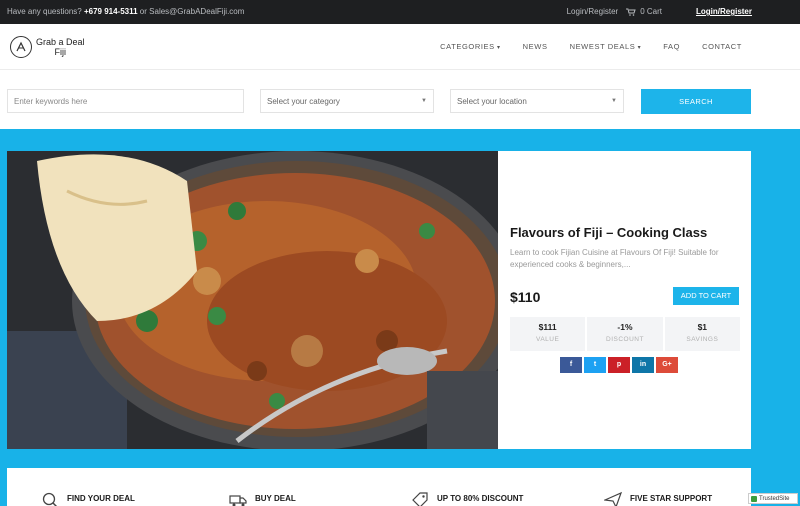 This screenshot has height=506, width=800. I want to click on main-nav: CATEGORIES NEWS NEWEST DEALS FAQ CONTACT, so click(591, 46).